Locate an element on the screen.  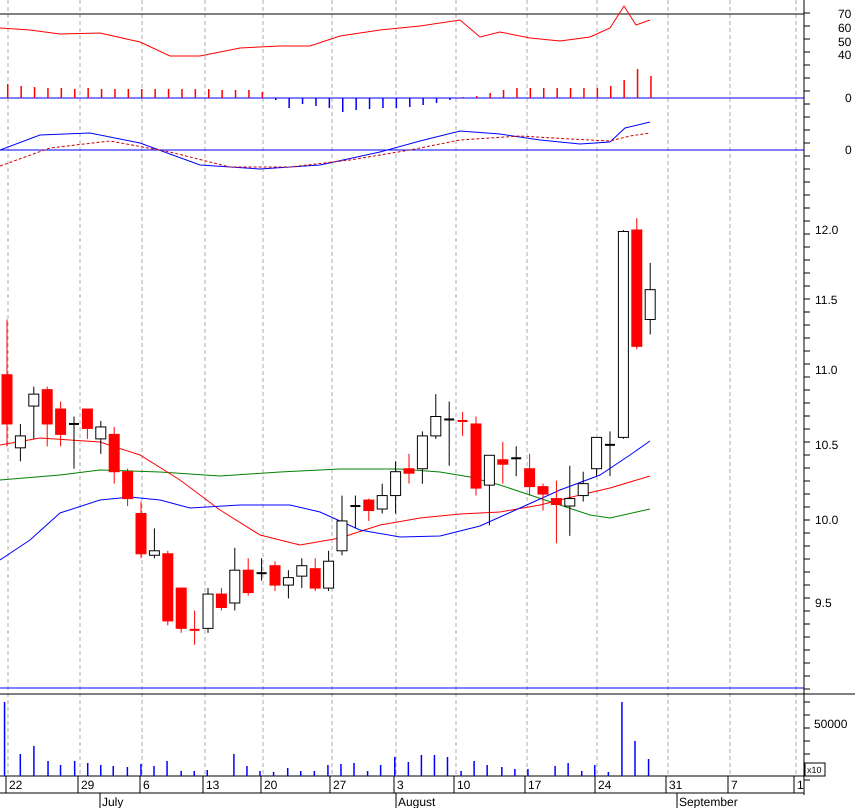
date-label: 7 is located at coordinates (734, 785).